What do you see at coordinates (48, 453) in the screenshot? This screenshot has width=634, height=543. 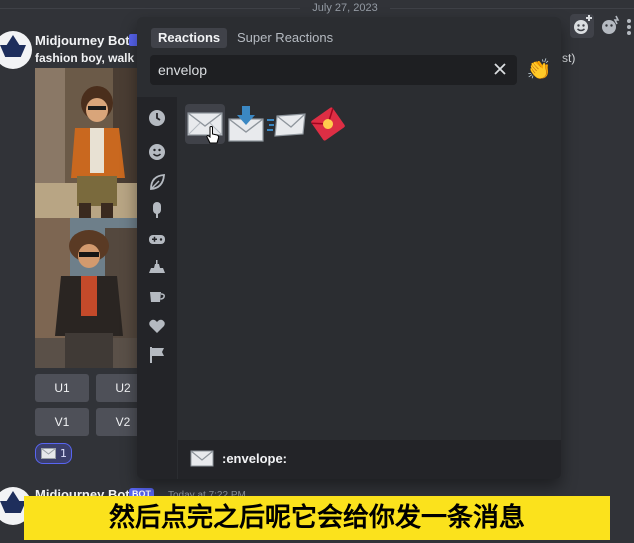 I see `envelope-icon` at bounding box center [48, 453].